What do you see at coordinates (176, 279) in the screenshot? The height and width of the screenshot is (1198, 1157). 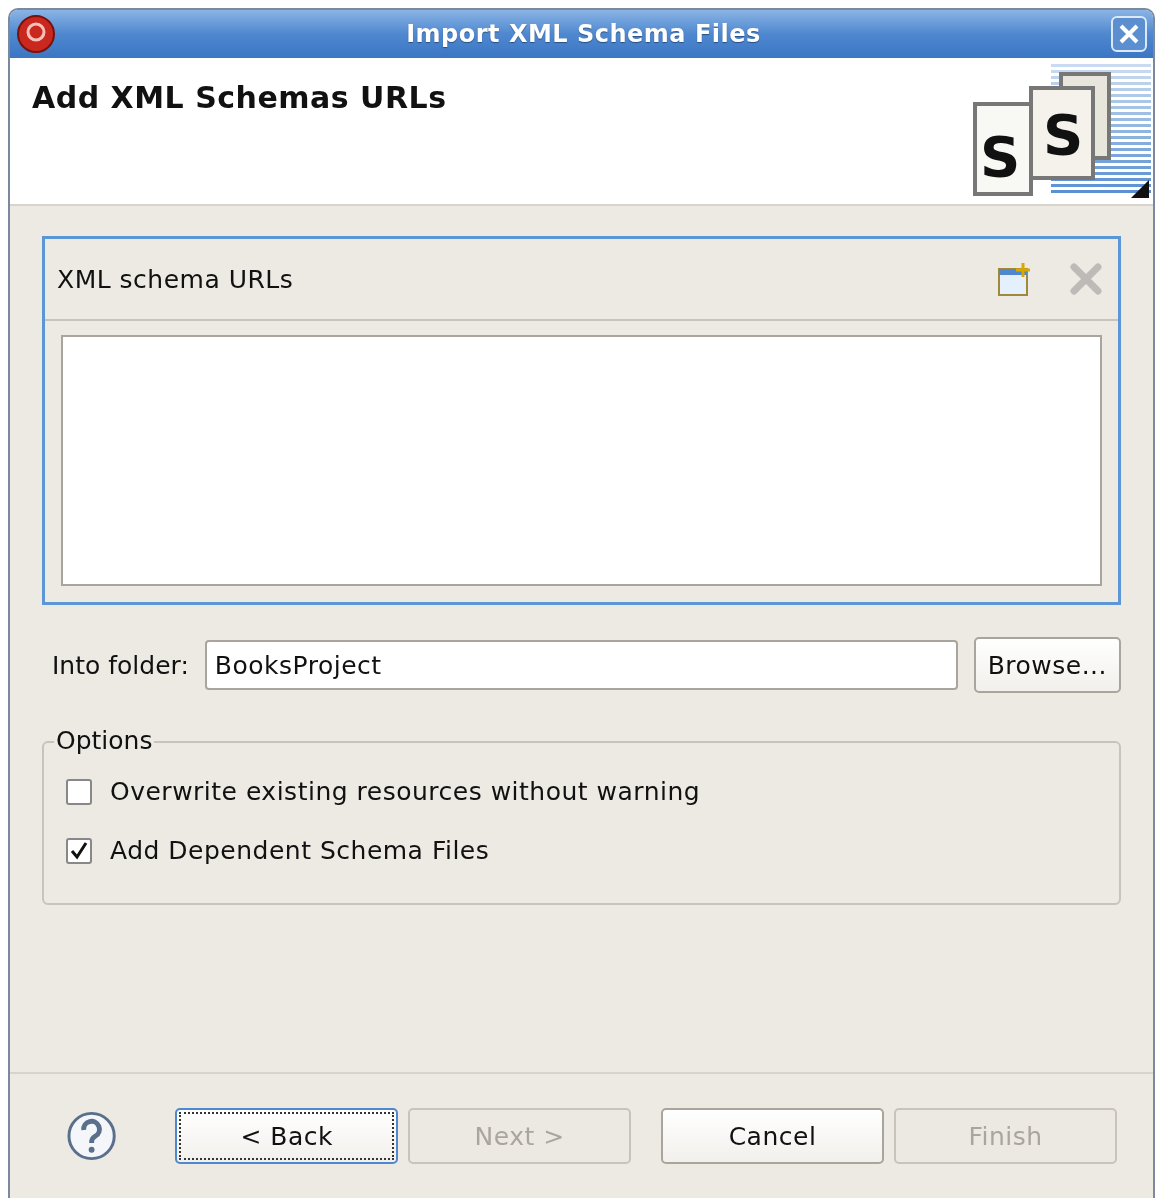 I see `panel-title: XML schema URLs` at bounding box center [176, 279].